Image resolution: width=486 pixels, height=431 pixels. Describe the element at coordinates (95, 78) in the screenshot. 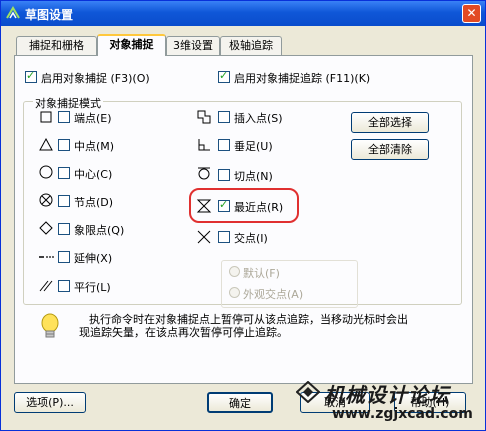

I see `enable-object-snap-label: 启用对象捕捉 (F3)(O)` at that location.